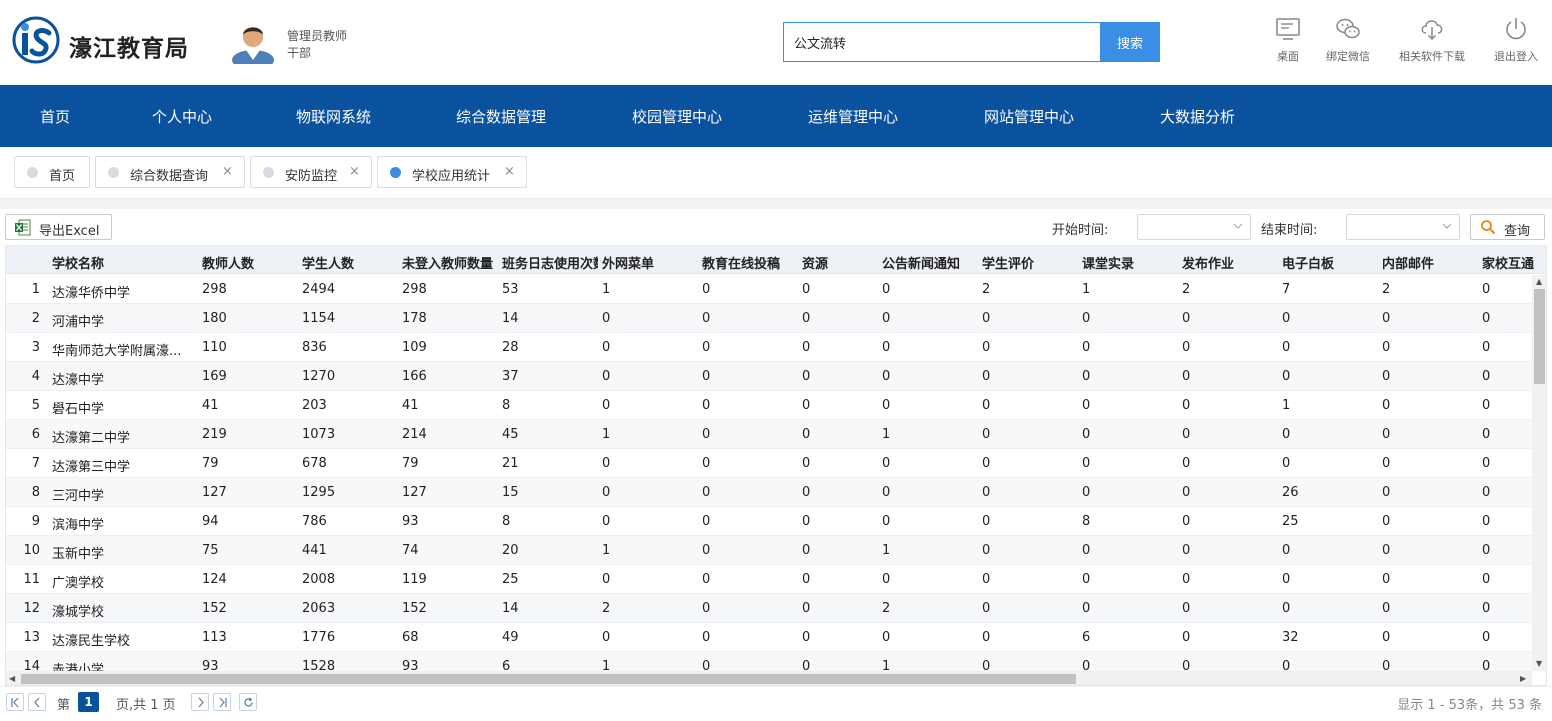 The image size is (1552, 721). What do you see at coordinates (15, 702) in the screenshot?
I see `first-page-button` at bounding box center [15, 702].